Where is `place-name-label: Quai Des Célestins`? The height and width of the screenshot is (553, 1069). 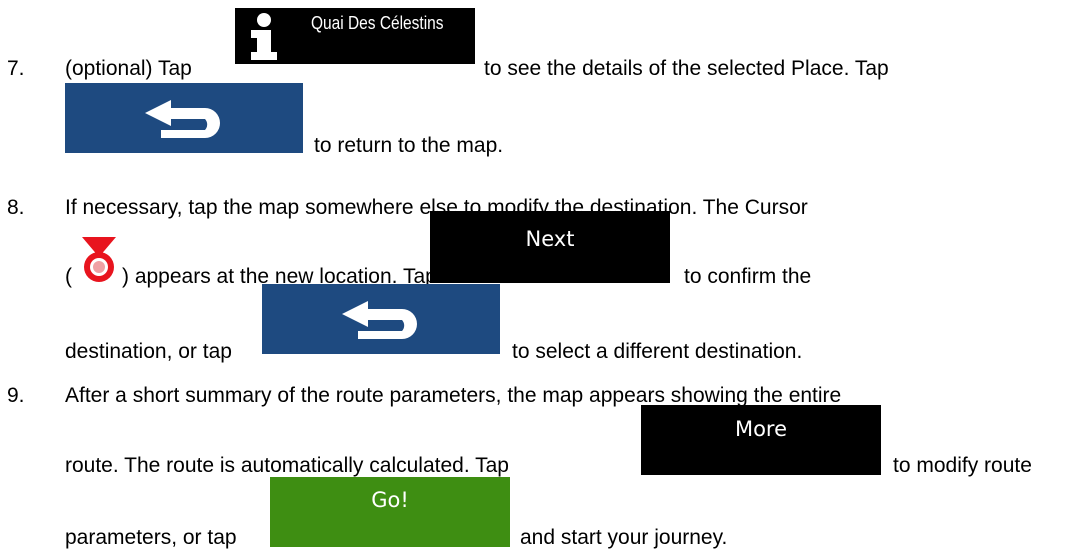 place-name-label: Quai Des Célestins is located at coordinates (377, 23).